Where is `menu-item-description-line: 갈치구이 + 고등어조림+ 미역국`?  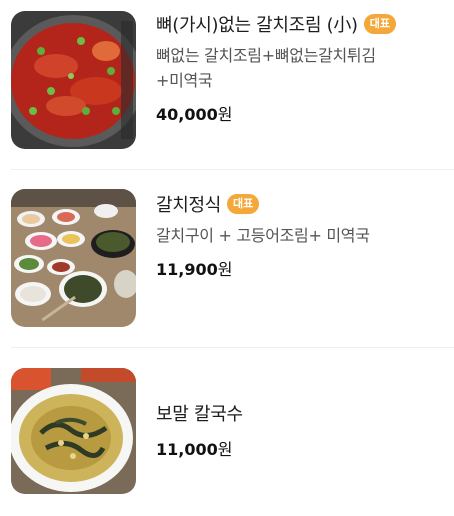
menu-item-description-line: 갈치구이 + 고등어조림+ 미역국 is located at coordinates (263, 235).